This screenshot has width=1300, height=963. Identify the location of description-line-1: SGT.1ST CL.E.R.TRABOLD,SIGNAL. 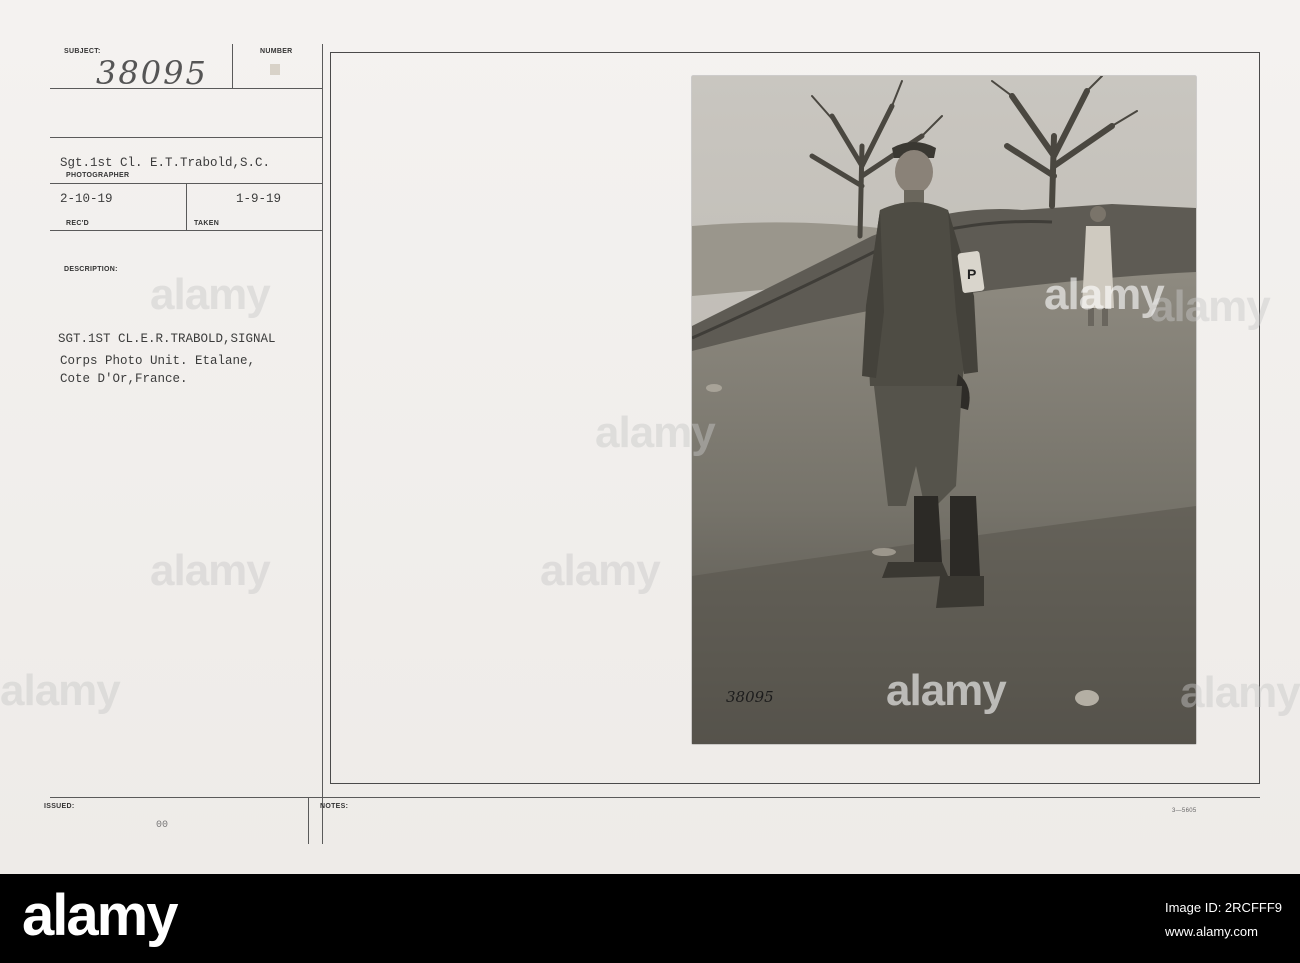
(167, 339).